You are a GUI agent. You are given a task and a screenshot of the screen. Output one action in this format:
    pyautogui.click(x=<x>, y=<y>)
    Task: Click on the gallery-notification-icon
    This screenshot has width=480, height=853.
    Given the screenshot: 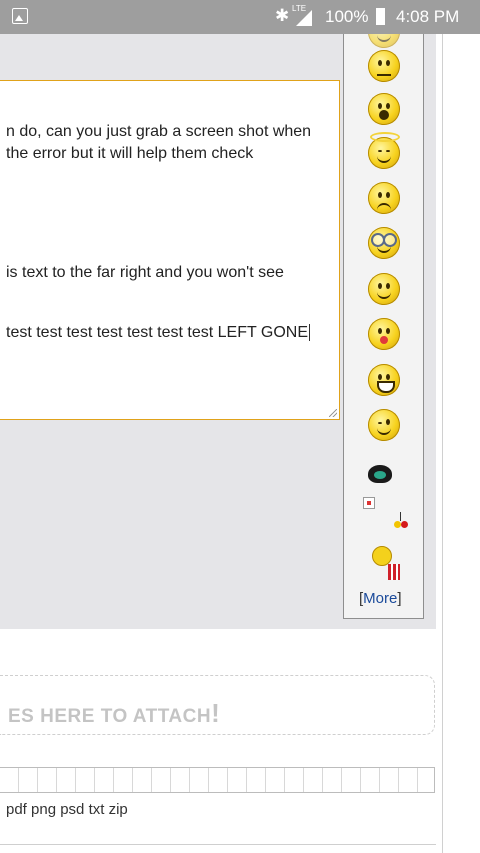 What is the action you would take?
    pyautogui.click(x=20, y=16)
    